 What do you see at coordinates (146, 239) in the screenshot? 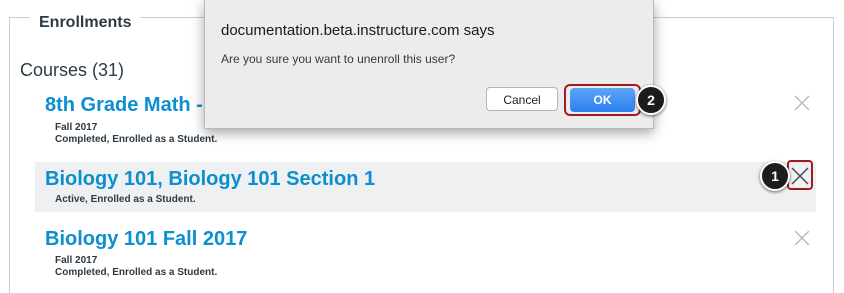
I see `course-link: Biology 101 Fall 2017` at bounding box center [146, 239].